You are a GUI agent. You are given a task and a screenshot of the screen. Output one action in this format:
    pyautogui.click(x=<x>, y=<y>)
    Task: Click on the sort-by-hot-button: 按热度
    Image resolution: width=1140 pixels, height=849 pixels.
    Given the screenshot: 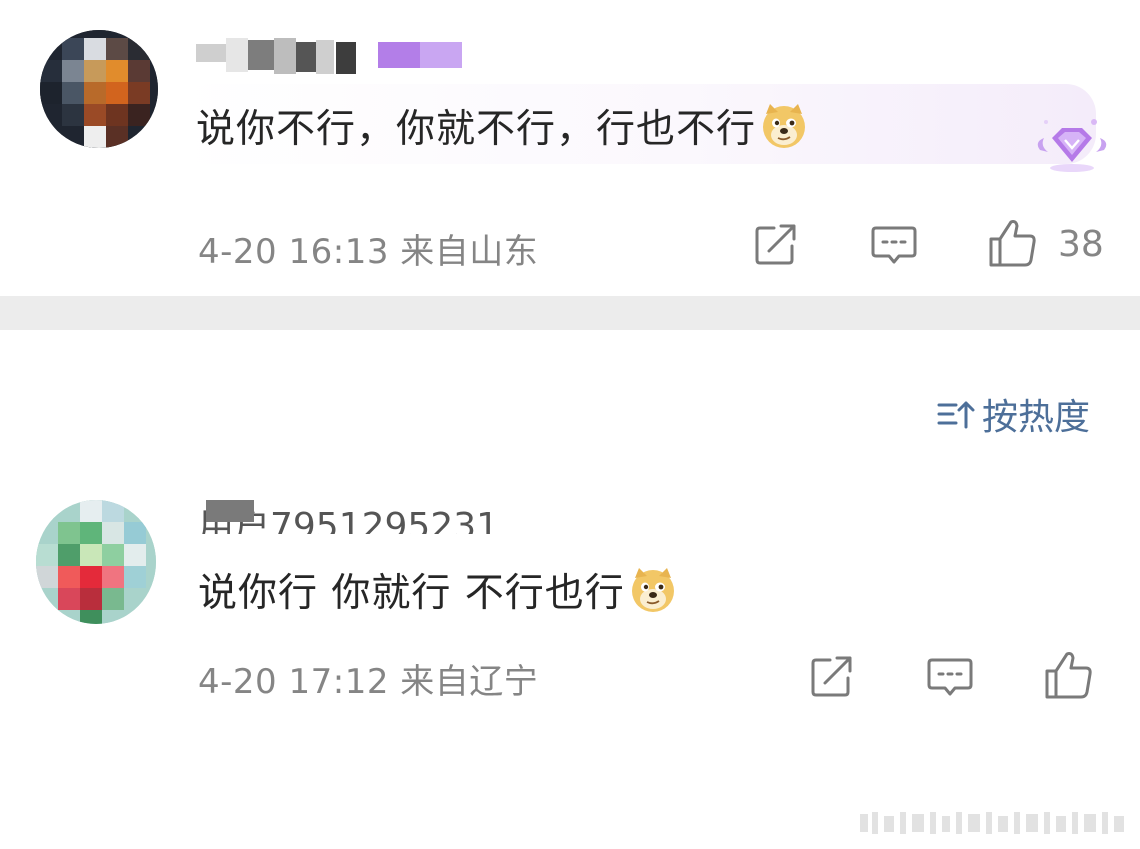 What is the action you would take?
    pyautogui.click(x=1013, y=414)
    